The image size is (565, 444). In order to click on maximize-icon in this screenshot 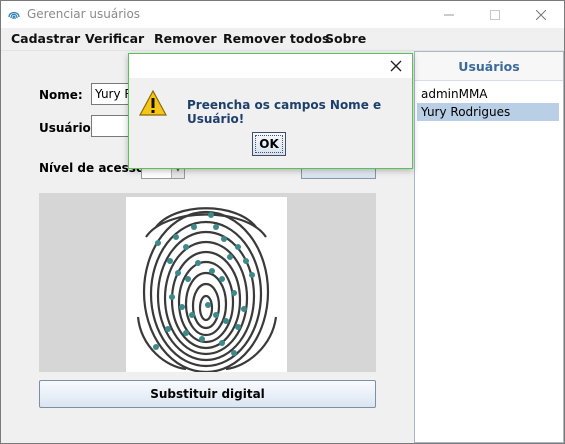, I will do `click(495, 14)`.